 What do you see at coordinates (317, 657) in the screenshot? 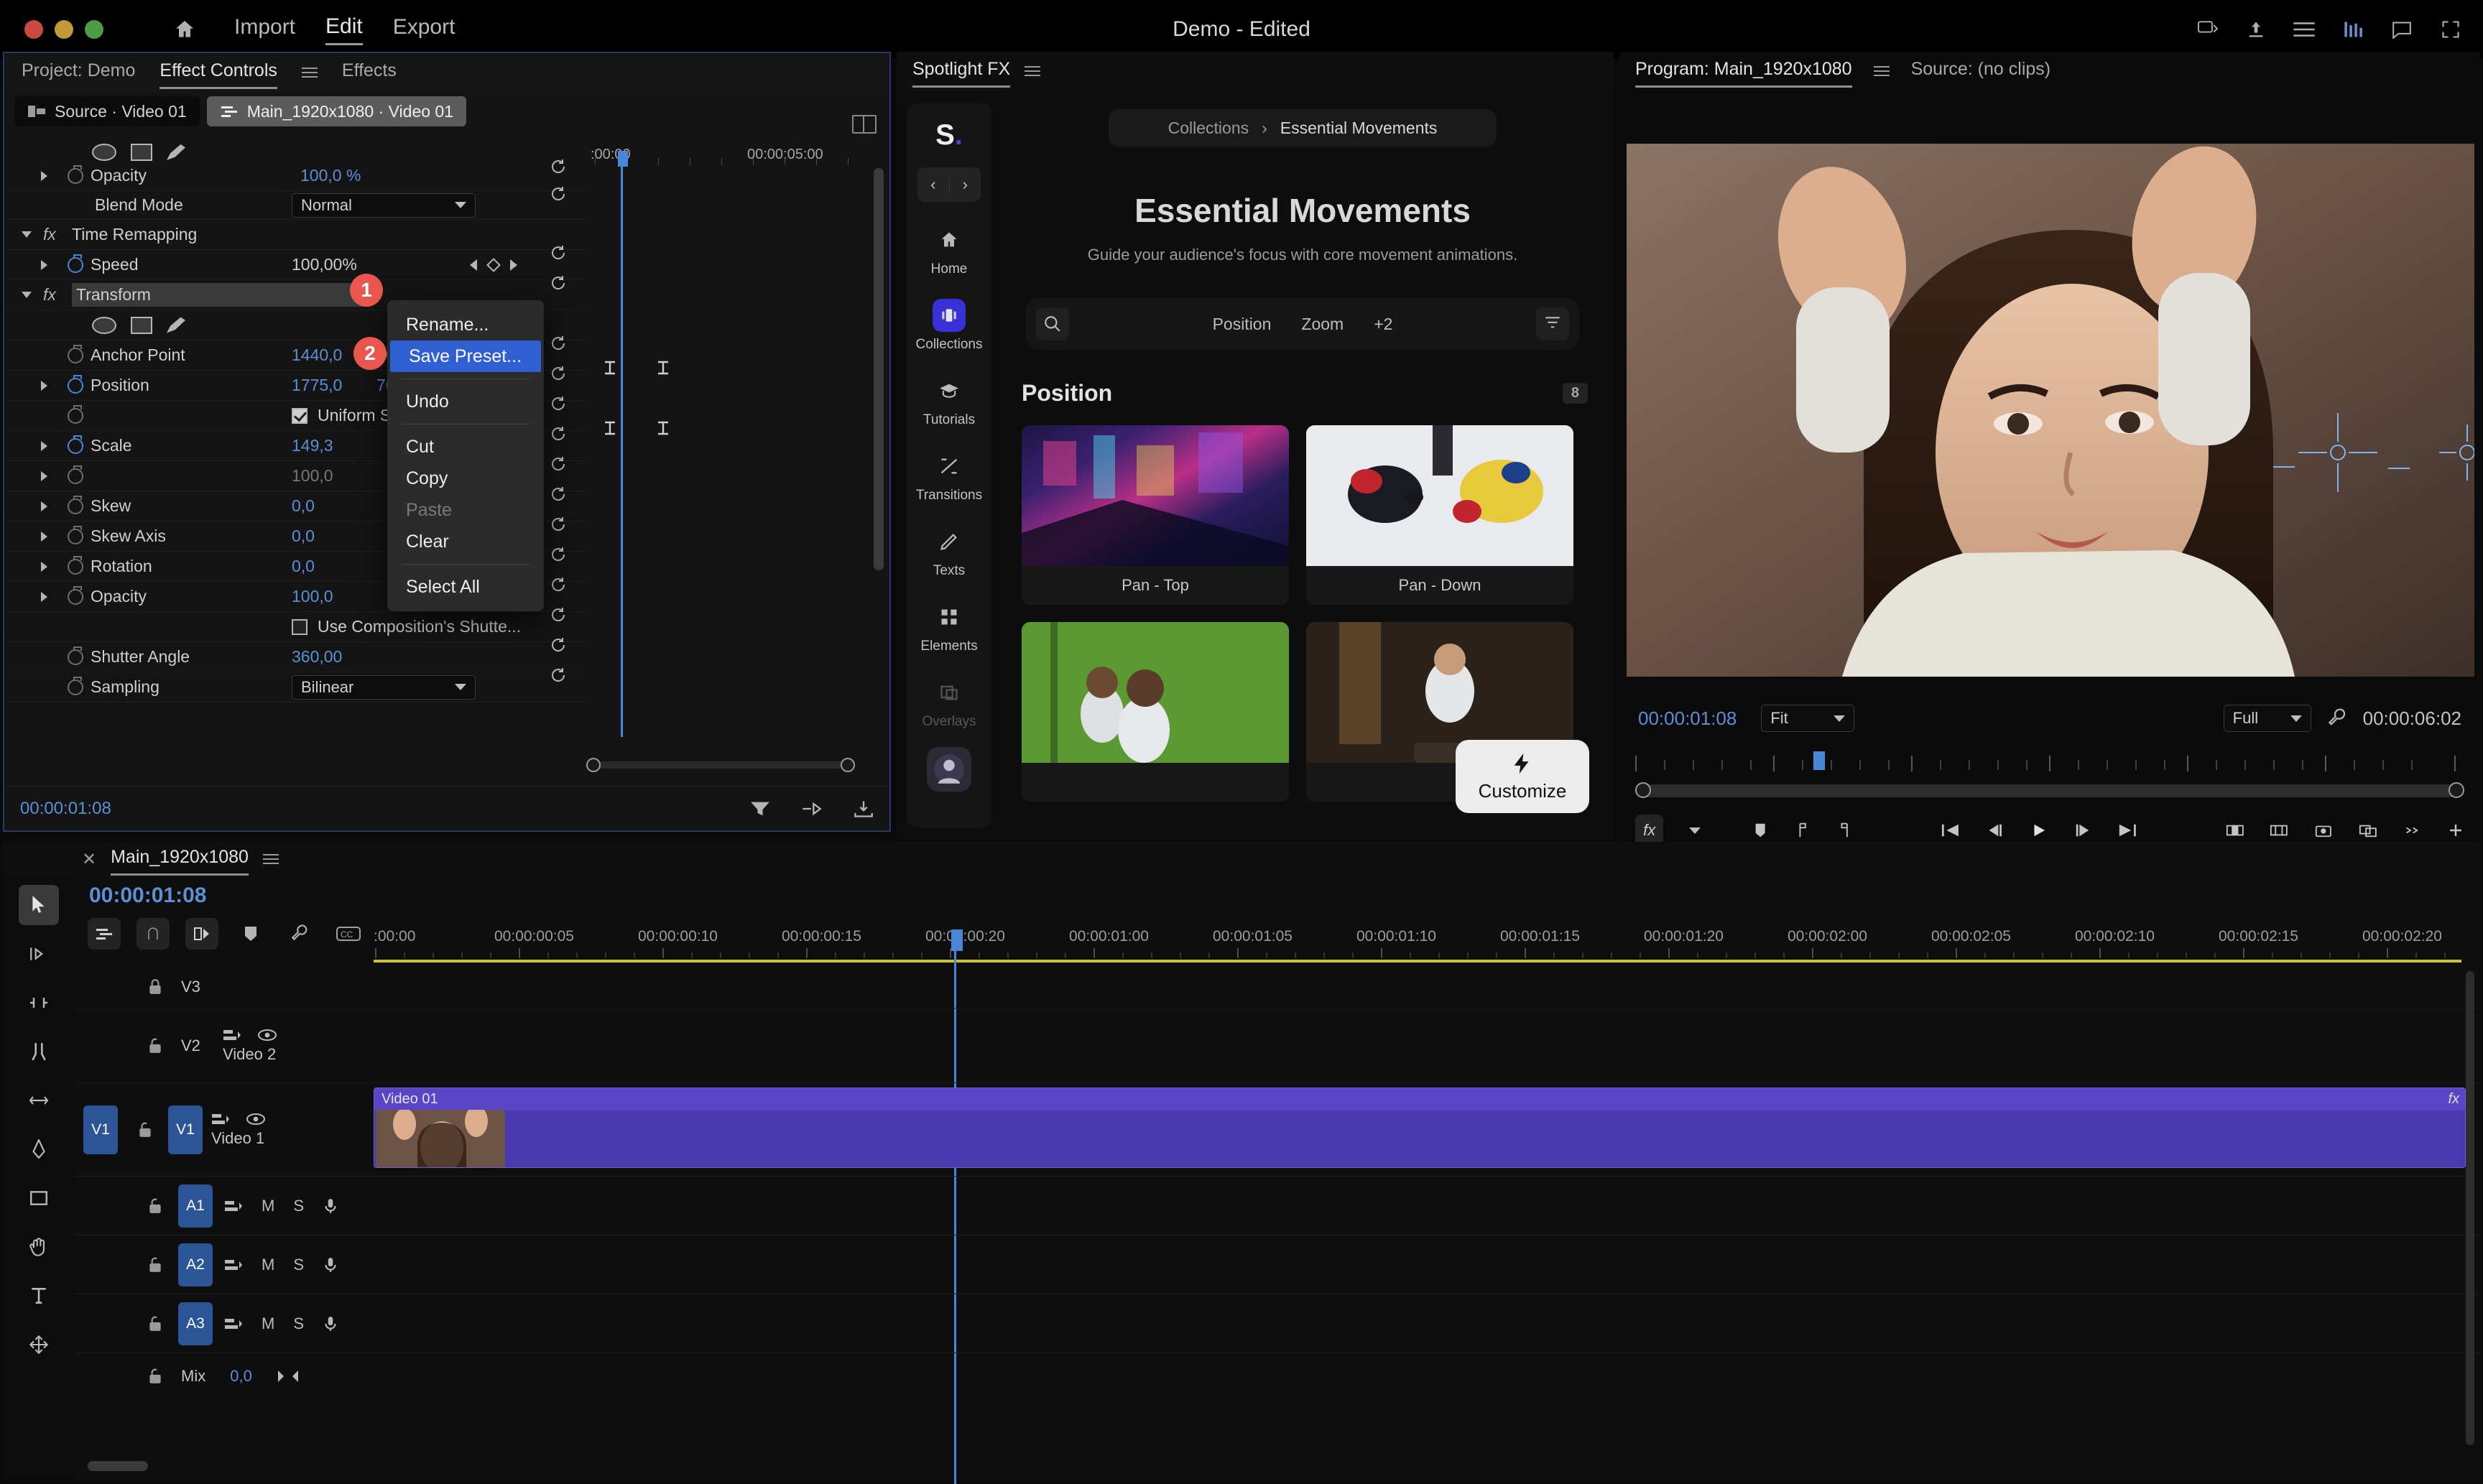
I see `property-value: 360,00` at bounding box center [317, 657].